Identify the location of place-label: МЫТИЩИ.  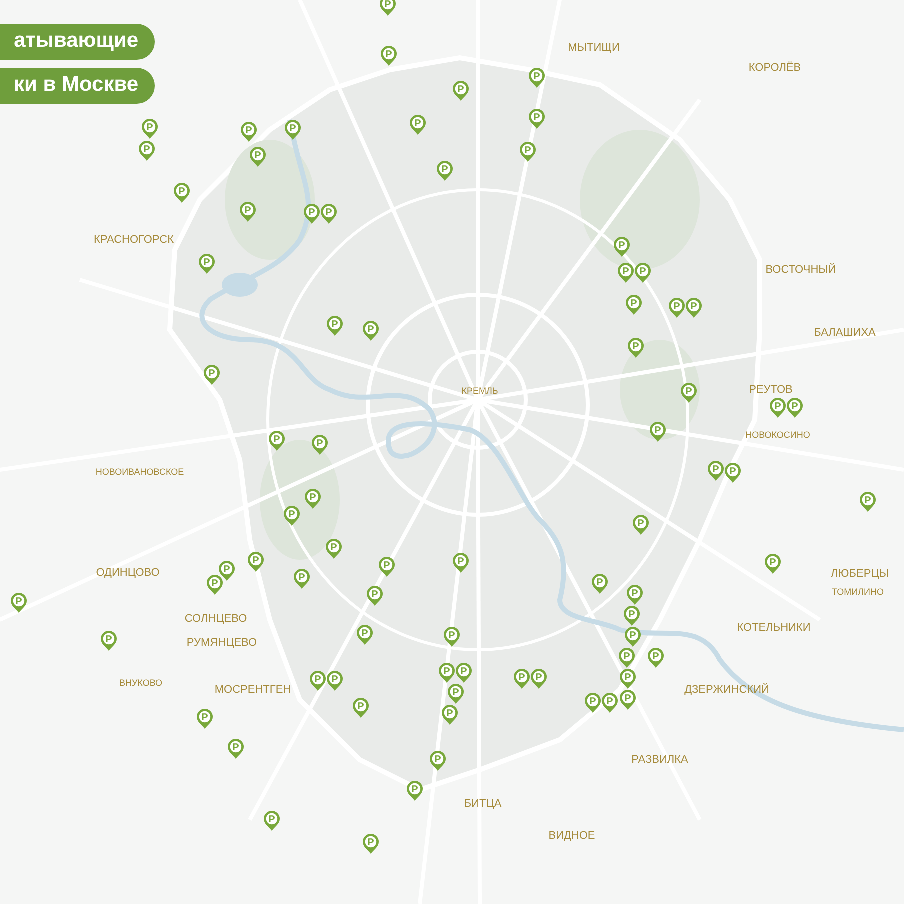
(594, 48).